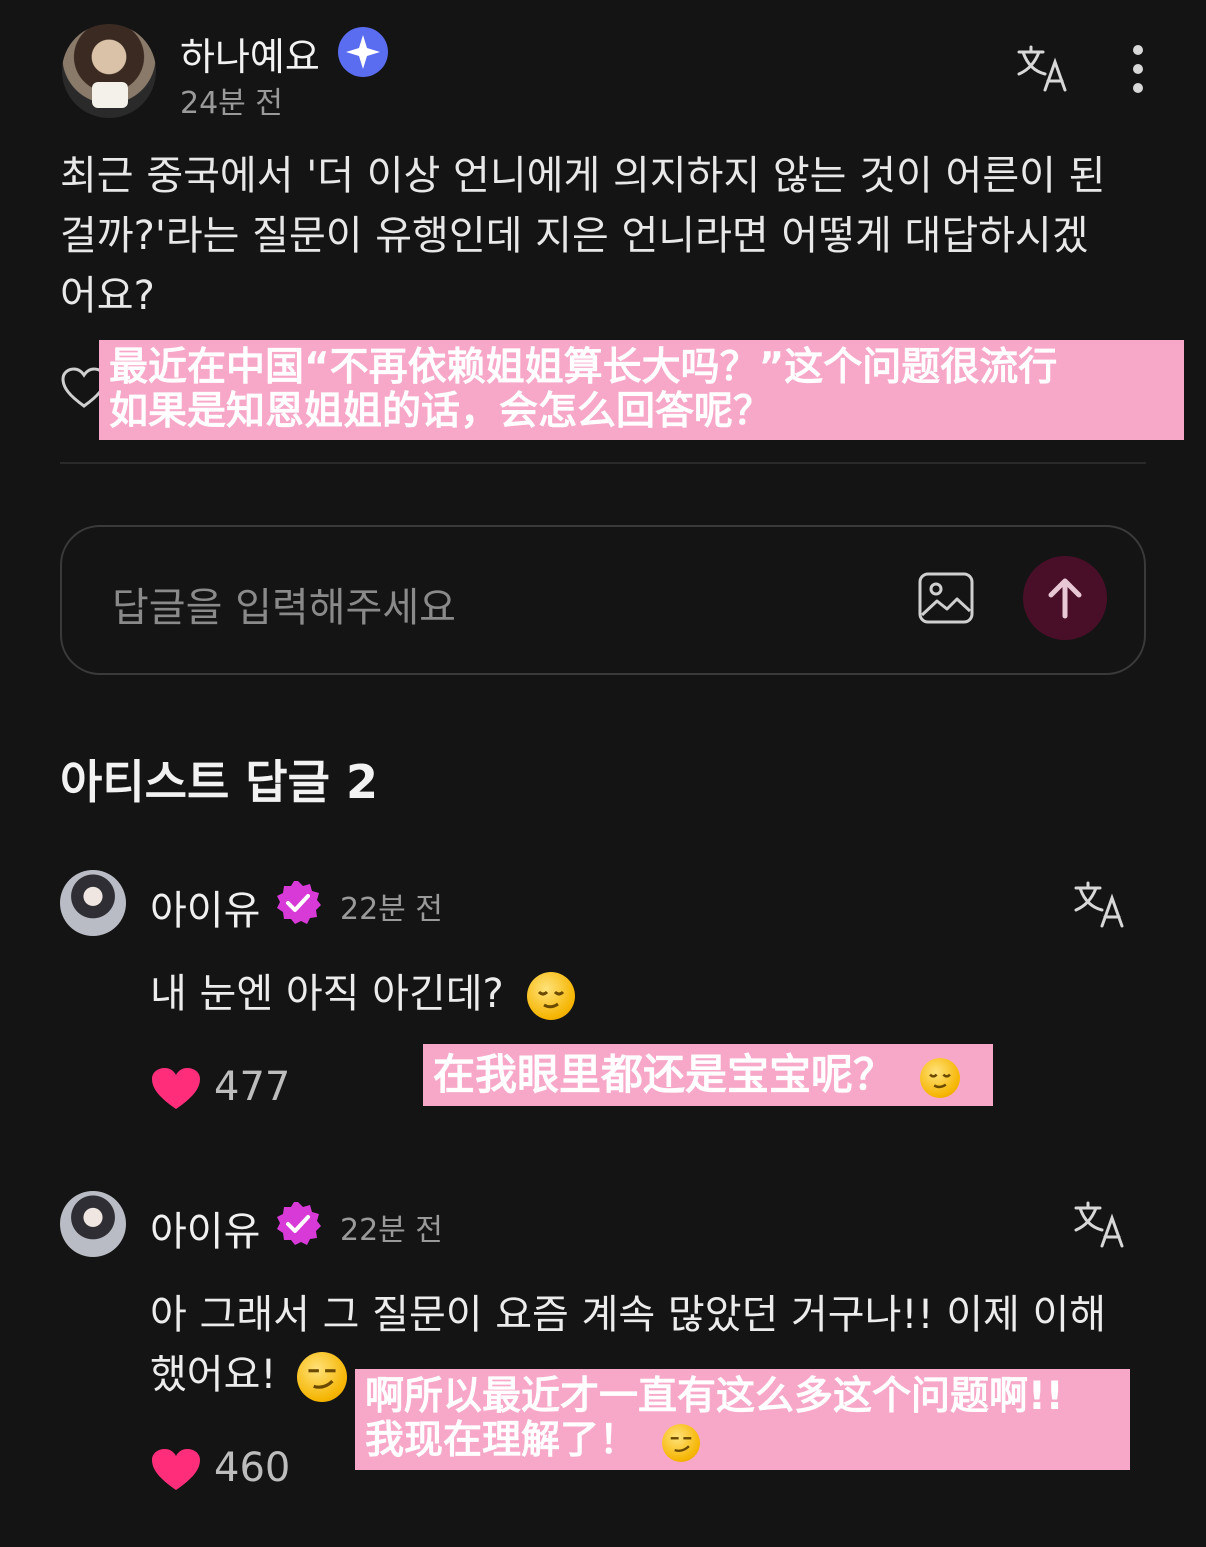  Describe the element at coordinates (583, 367) in the screenshot. I see `translation-line: 最近在中国“不再依赖姐姐算长大吗？”这个问题很流行` at that location.